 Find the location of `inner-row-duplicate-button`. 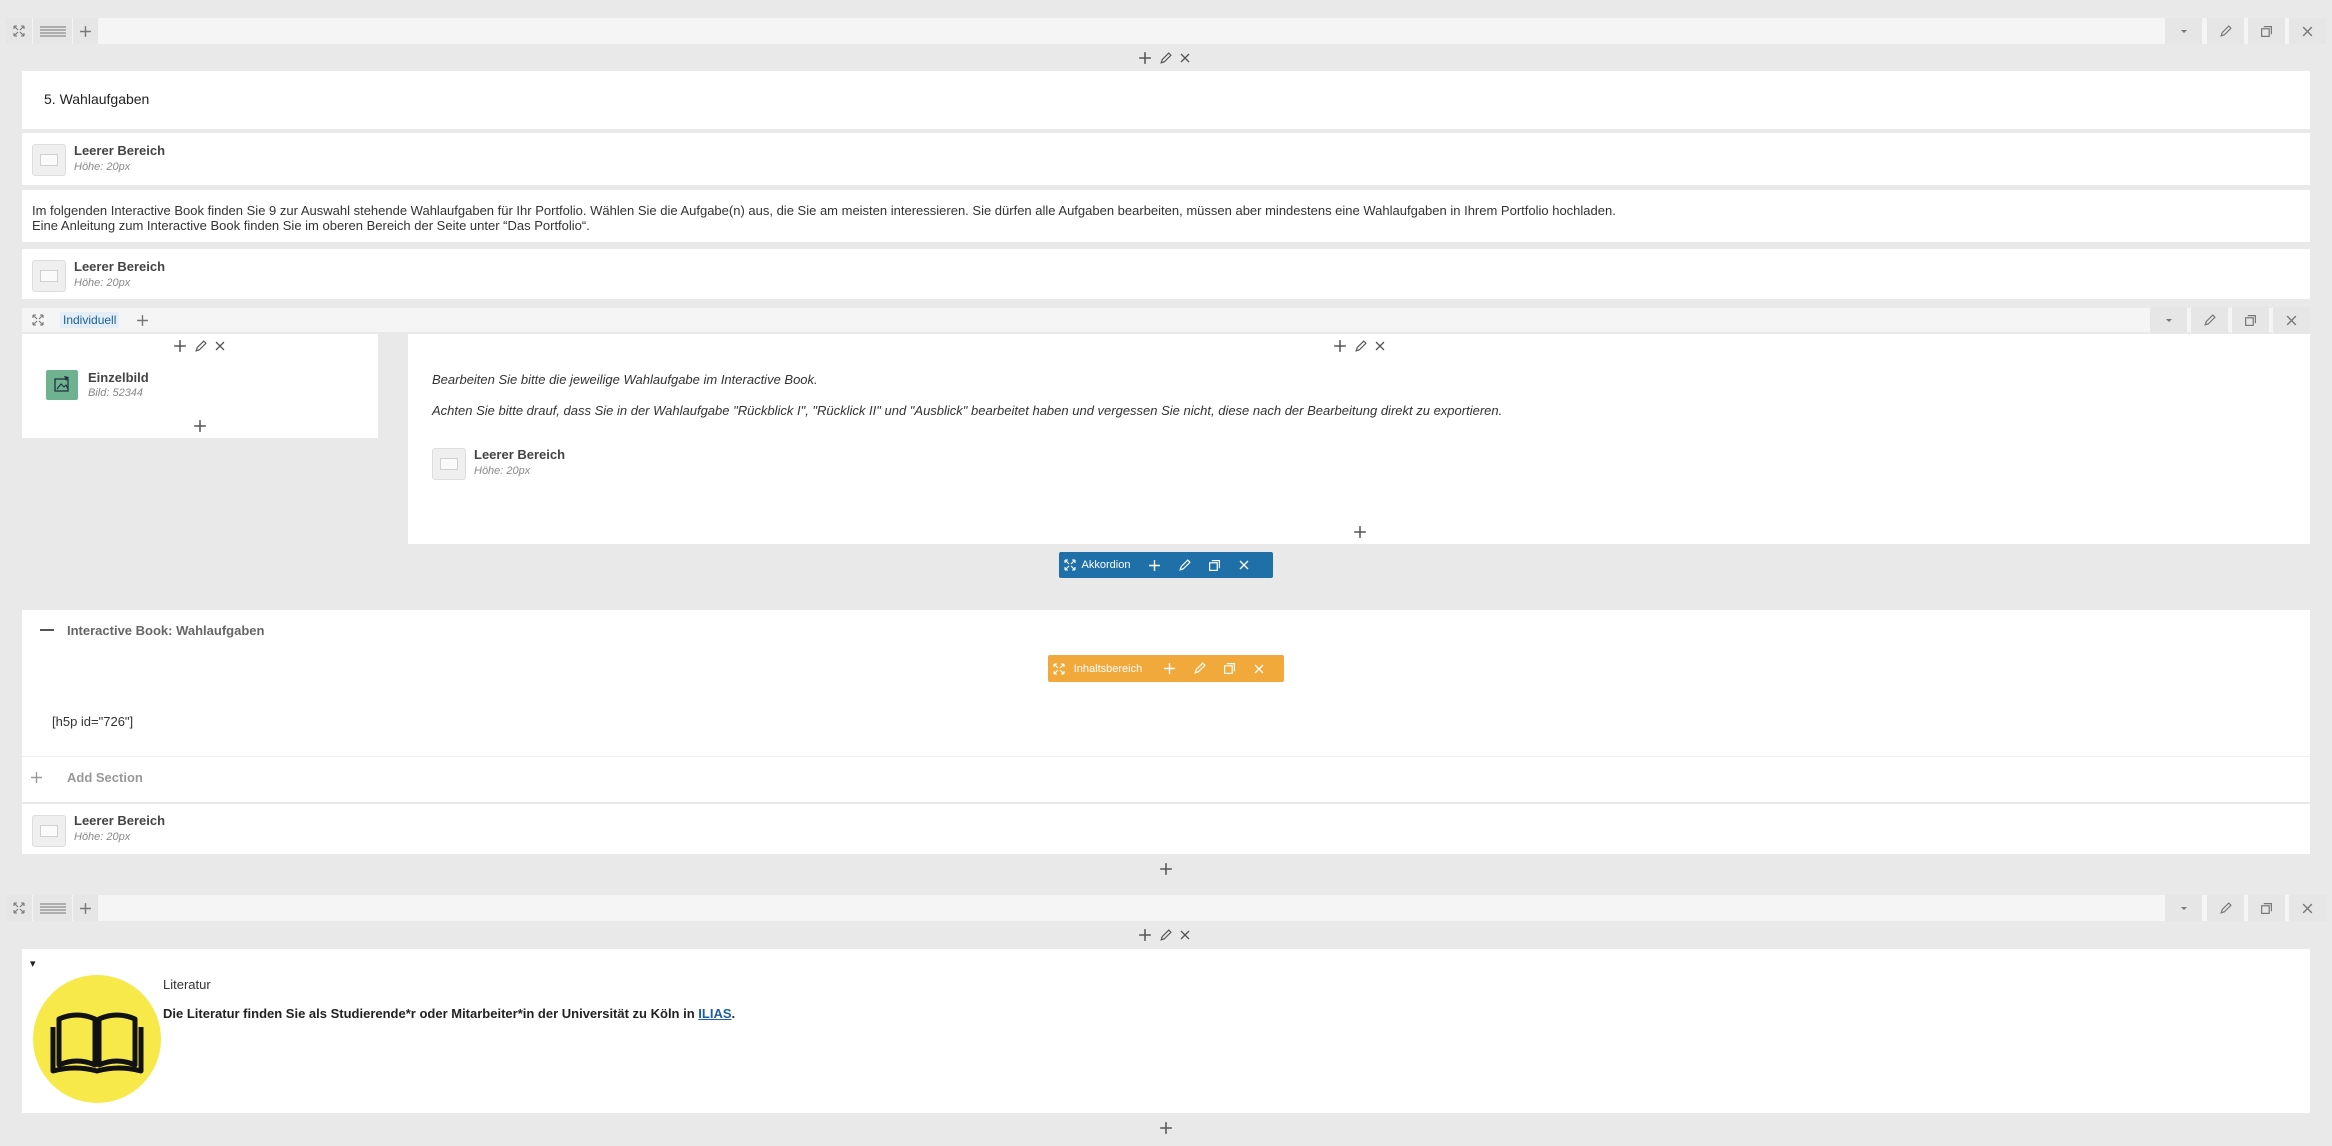

inner-row-duplicate-button is located at coordinates (2250, 320).